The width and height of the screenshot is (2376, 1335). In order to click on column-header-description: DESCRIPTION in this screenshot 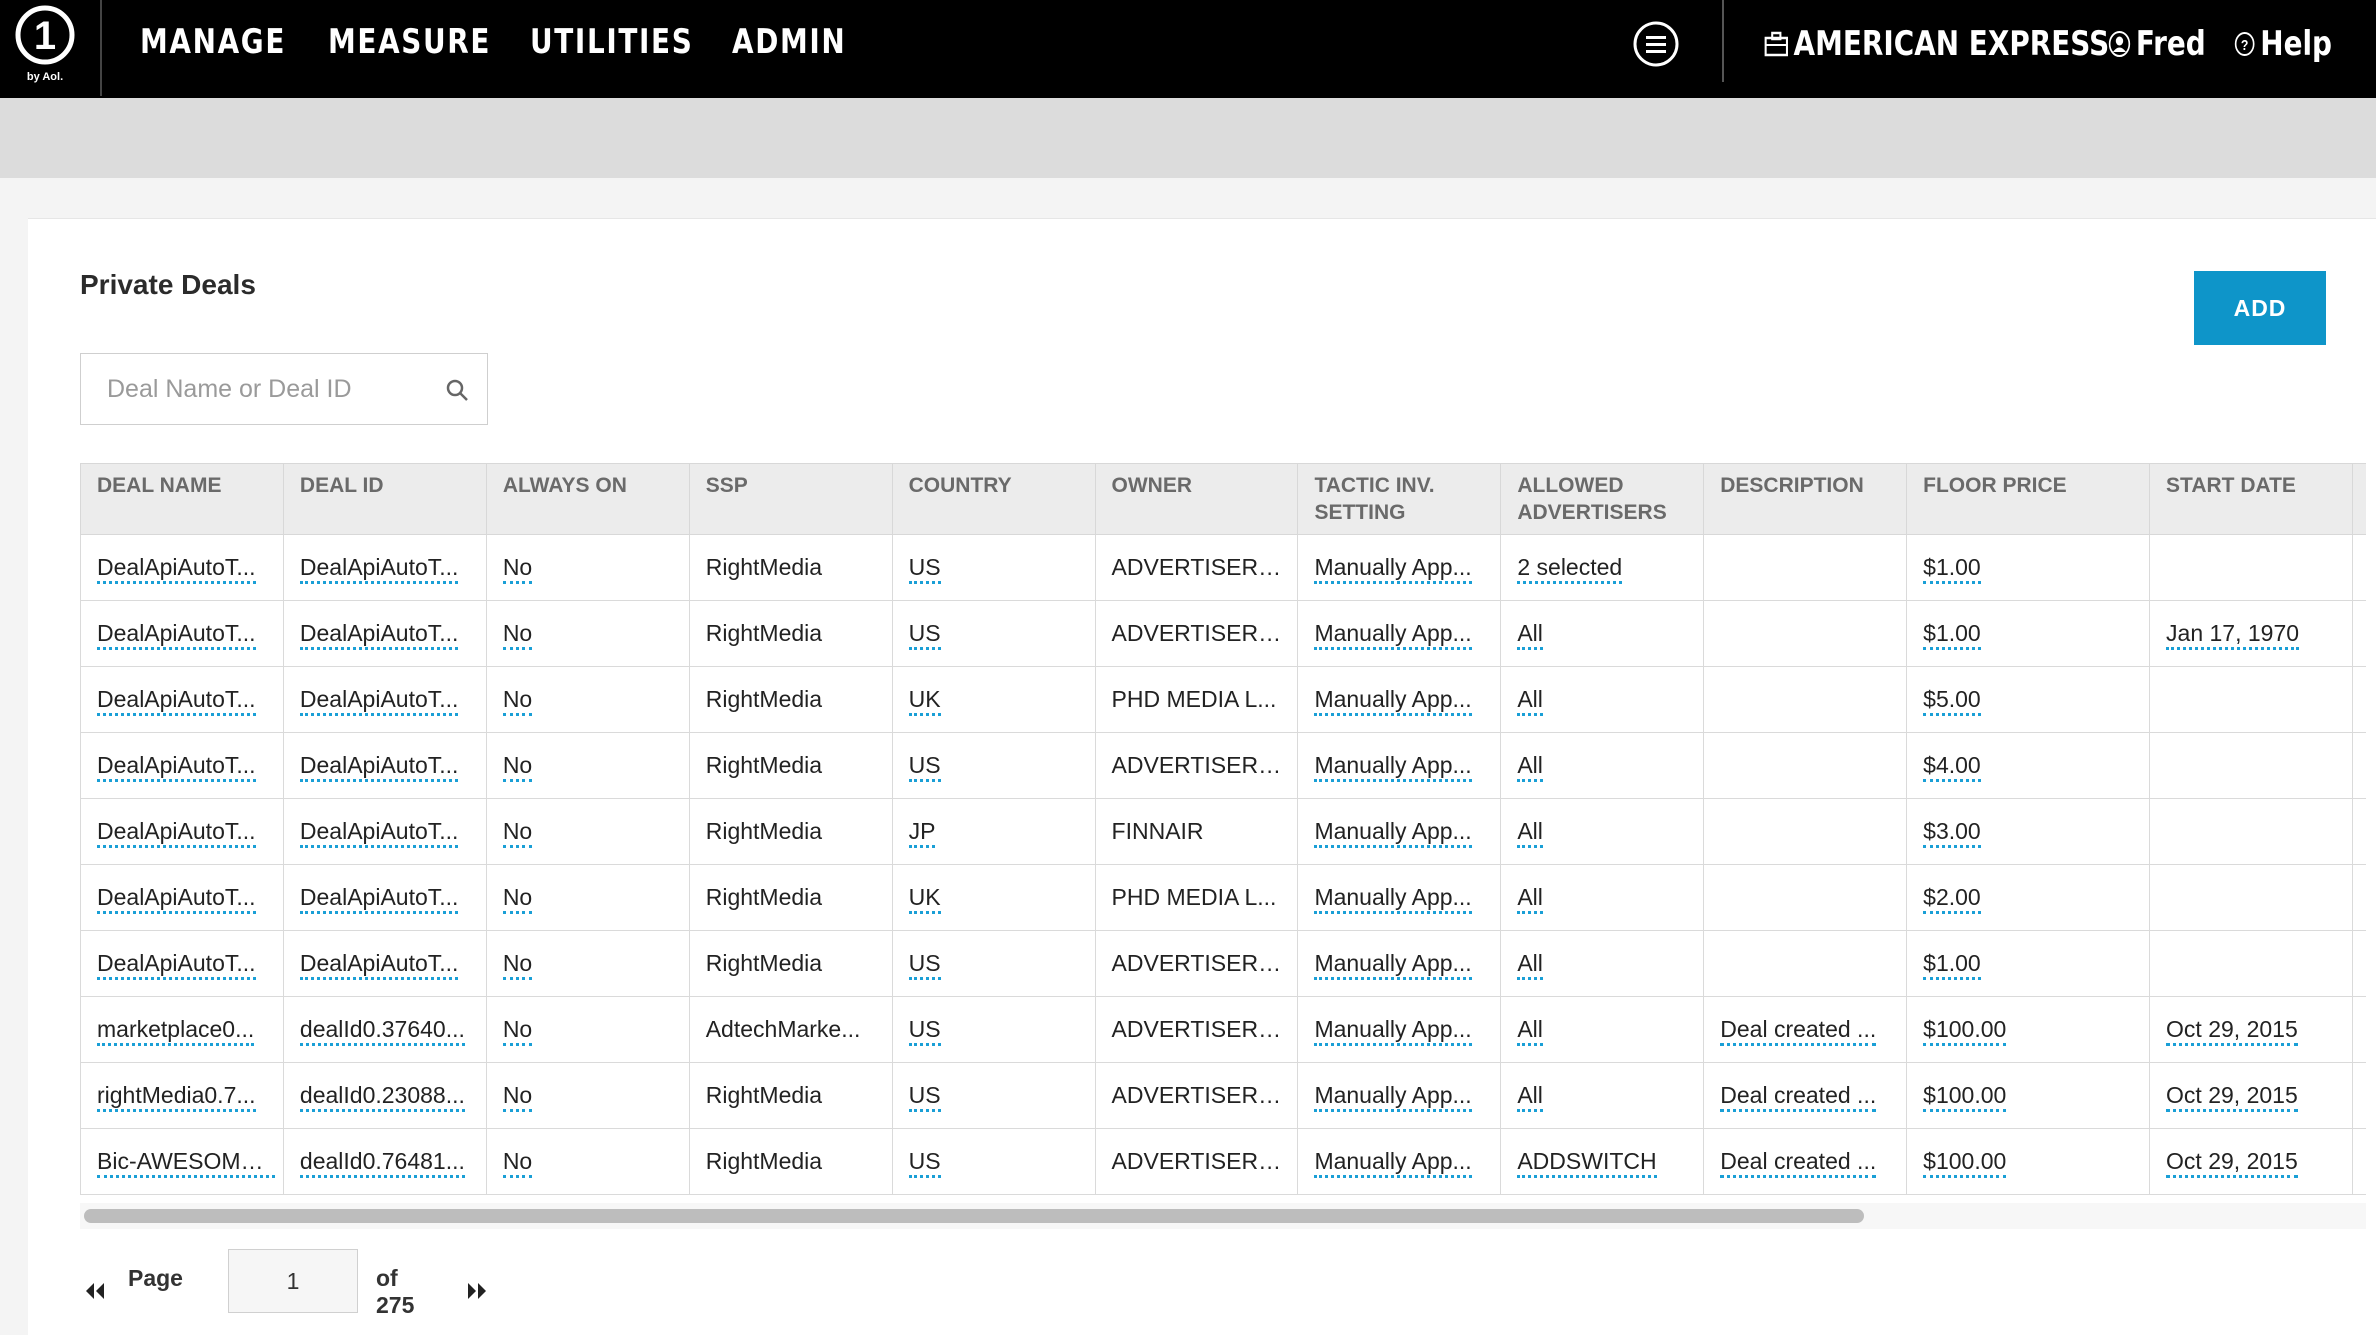, I will do `click(1805, 499)`.